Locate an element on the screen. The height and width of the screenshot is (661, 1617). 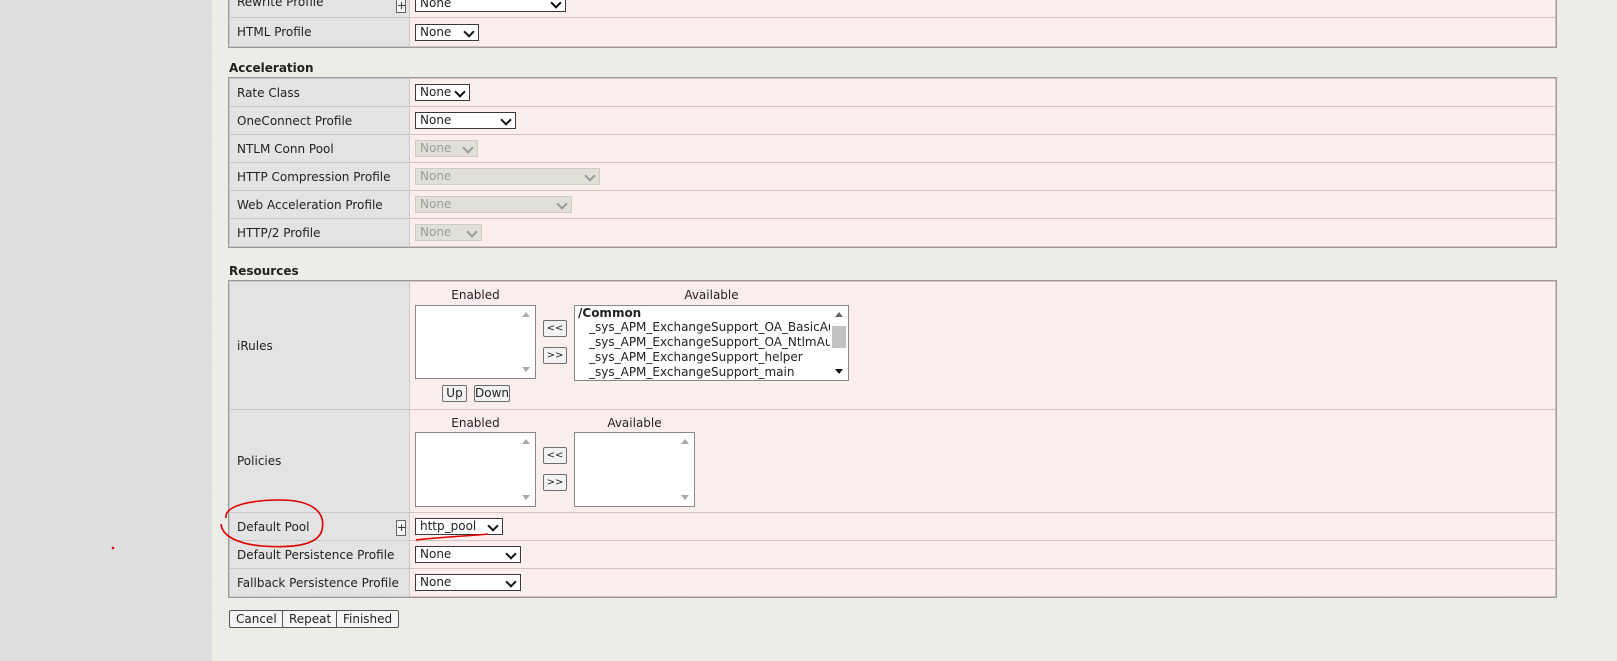
resources-section-title: Resources is located at coordinates (264, 271).